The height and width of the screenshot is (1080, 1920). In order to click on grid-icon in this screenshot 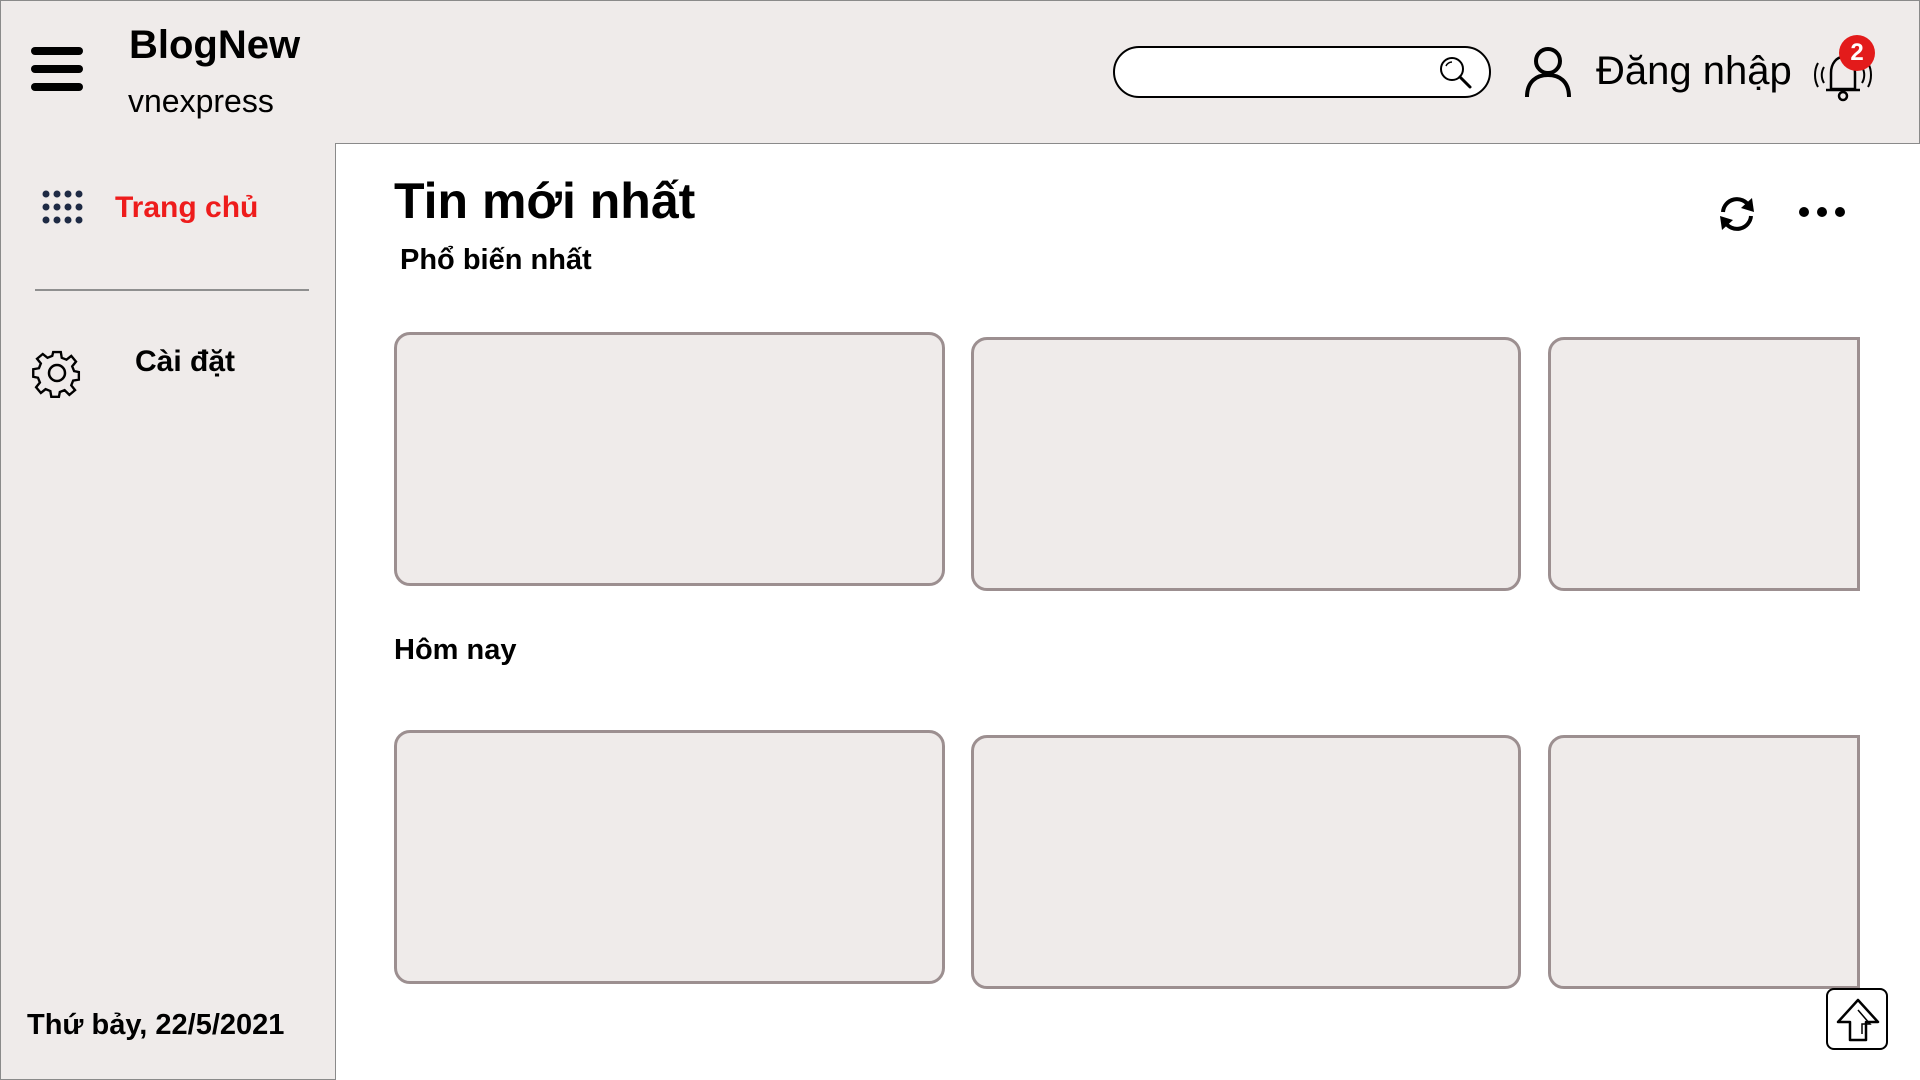, I will do `click(62, 207)`.